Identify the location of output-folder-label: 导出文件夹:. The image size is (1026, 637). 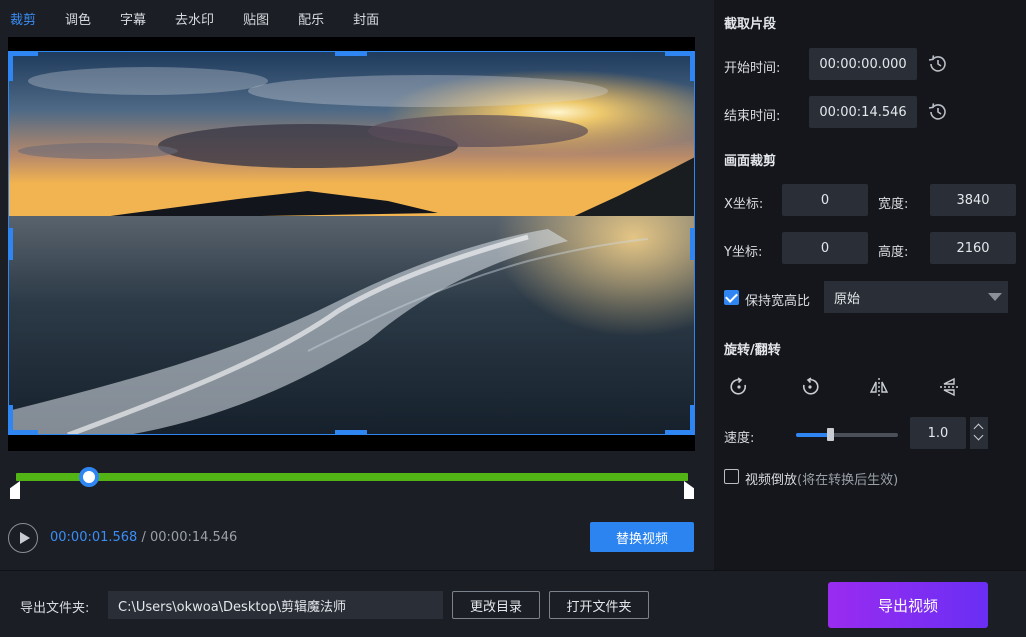
(55, 608).